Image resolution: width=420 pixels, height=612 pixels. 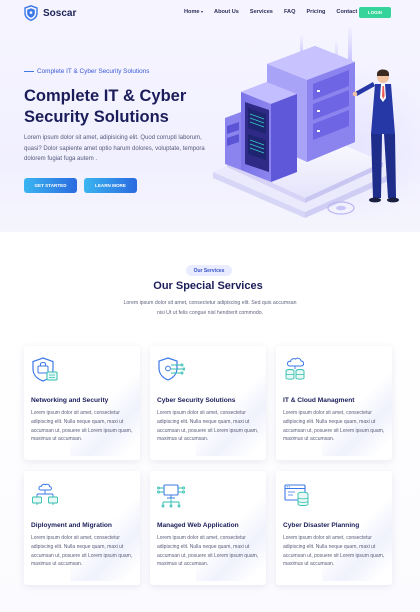 I want to click on services-title: Our Special Services, so click(x=208, y=286).